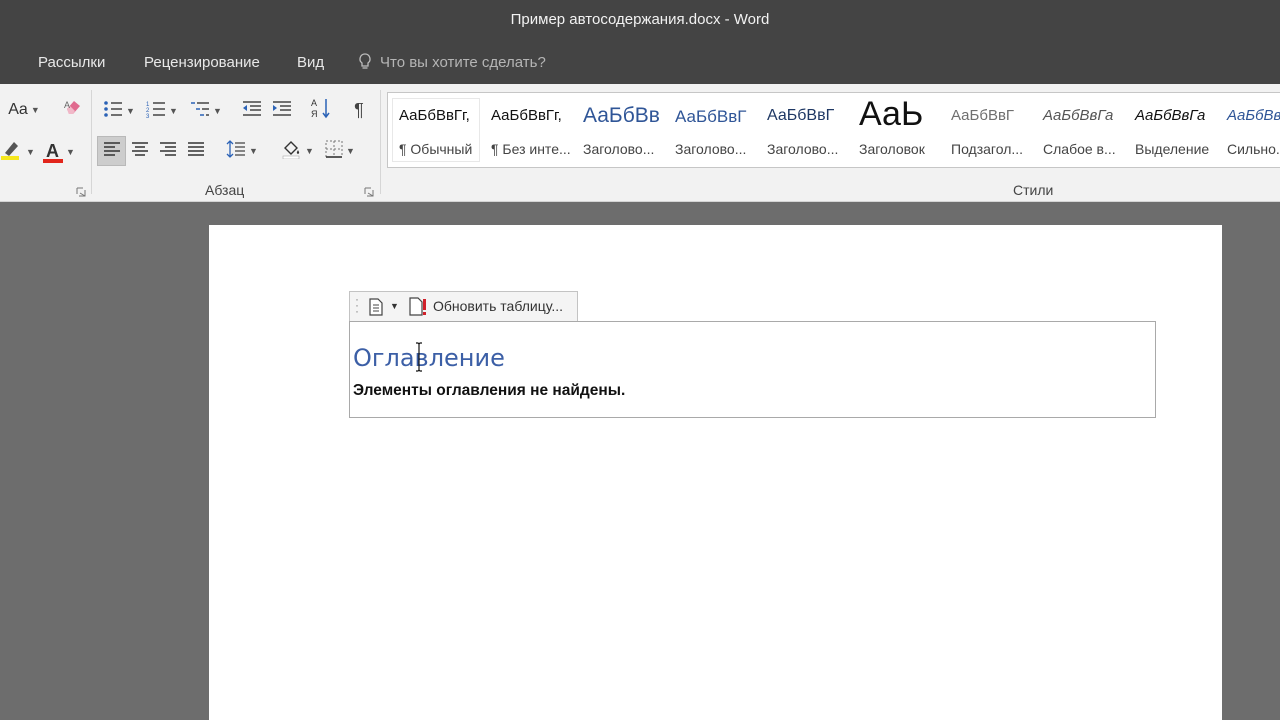 The image size is (1280, 720). Describe the element at coordinates (436, 130) in the screenshot. I see `style-normal: АаБбВвГг, ¶ Обычный` at that location.